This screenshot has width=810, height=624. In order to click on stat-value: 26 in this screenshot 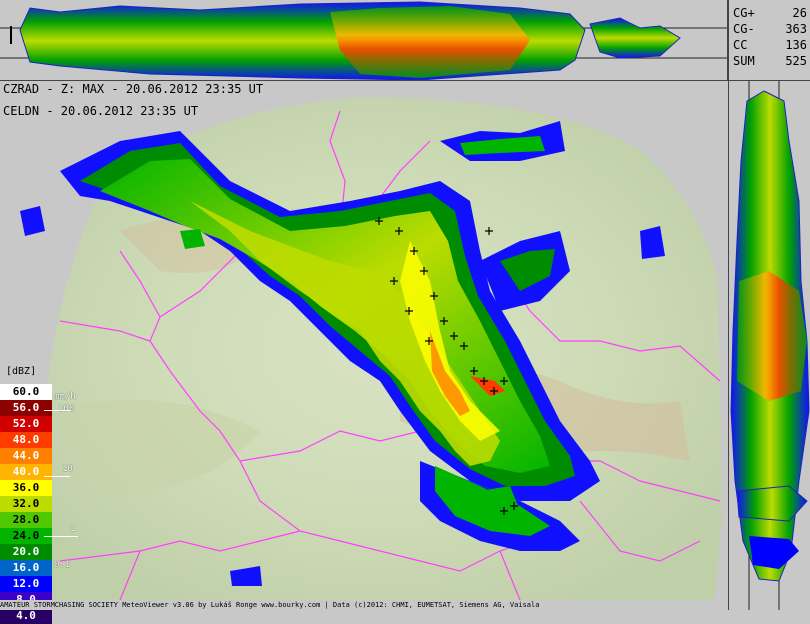, I will do `click(799, 13)`.